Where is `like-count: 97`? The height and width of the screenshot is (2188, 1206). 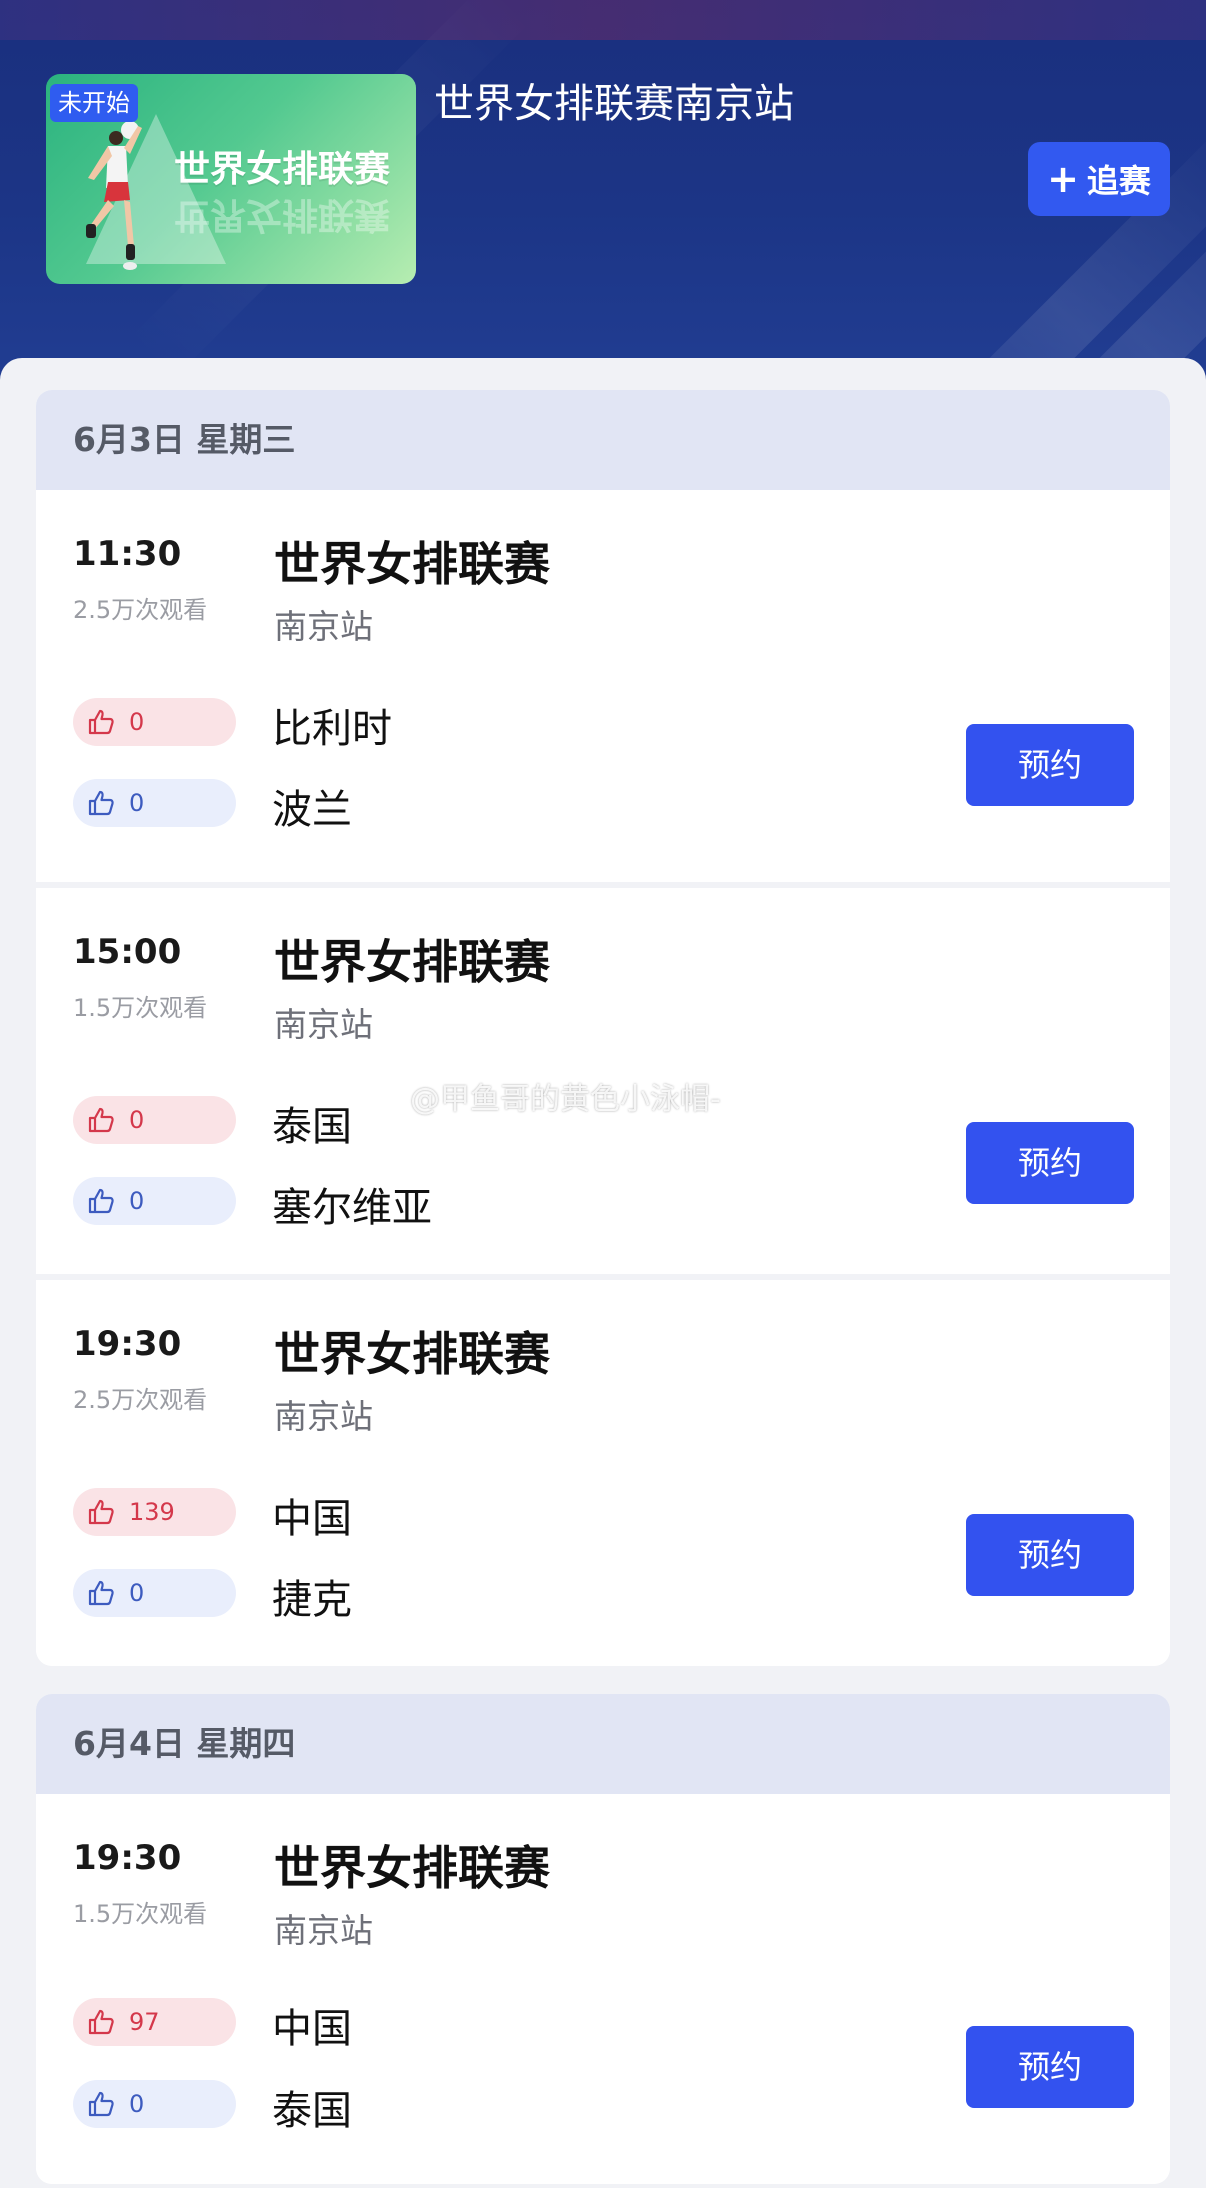
like-count: 97 is located at coordinates (144, 2022).